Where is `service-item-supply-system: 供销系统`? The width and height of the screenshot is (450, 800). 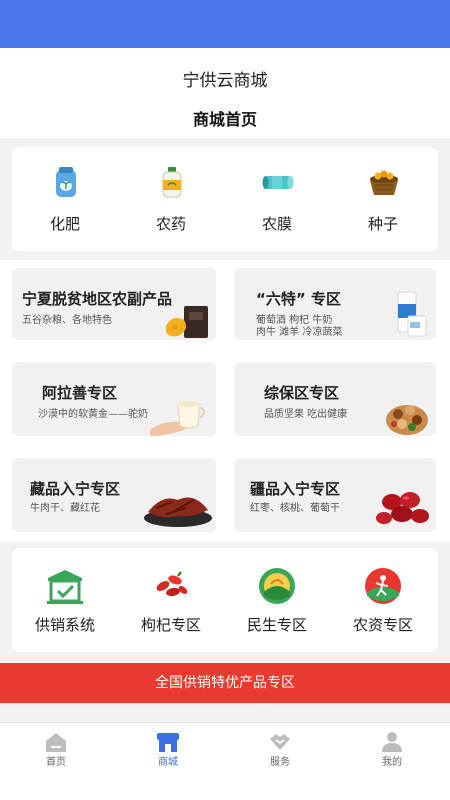
service-item-supply-system: 供销系统 is located at coordinates (65, 600).